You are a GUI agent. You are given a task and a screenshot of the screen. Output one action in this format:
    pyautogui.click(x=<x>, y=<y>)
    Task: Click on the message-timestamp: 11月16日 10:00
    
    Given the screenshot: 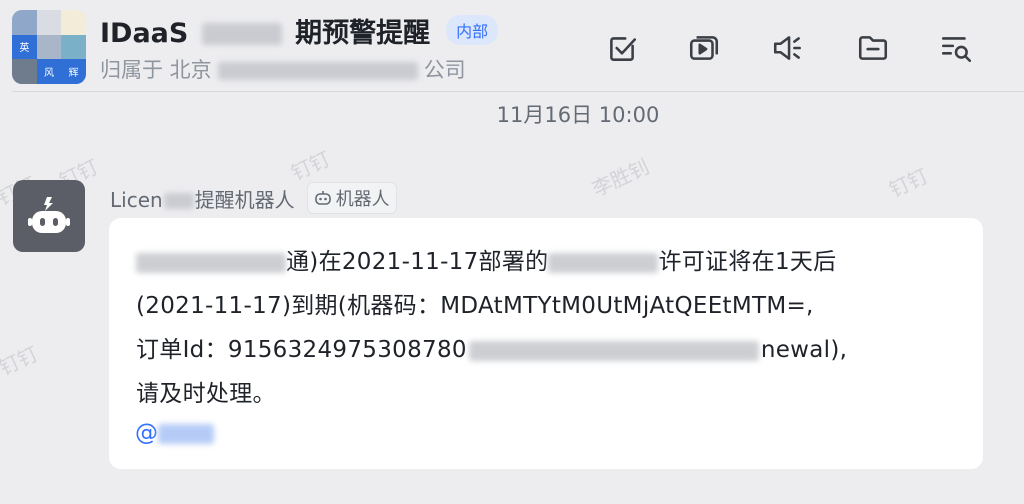 What is the action you would take?
    pyautogui.click(x=578, y=115)
    